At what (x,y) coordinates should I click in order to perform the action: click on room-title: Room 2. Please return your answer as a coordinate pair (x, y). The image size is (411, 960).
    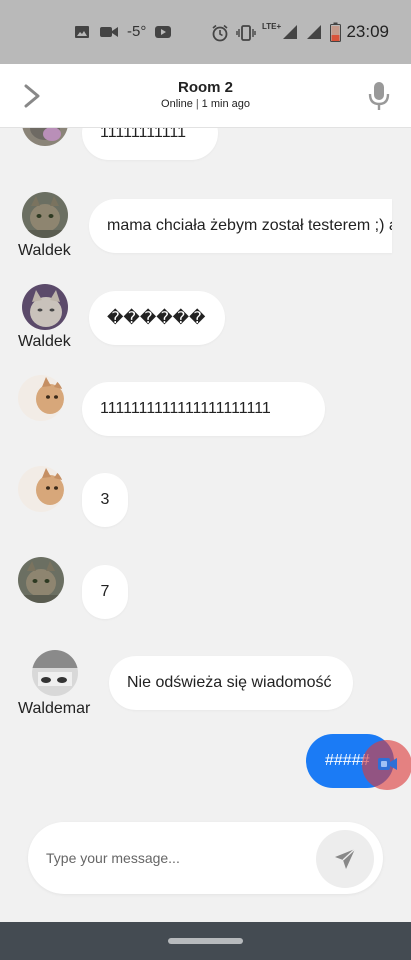
    Looking at the image, I should click on (205, 87).